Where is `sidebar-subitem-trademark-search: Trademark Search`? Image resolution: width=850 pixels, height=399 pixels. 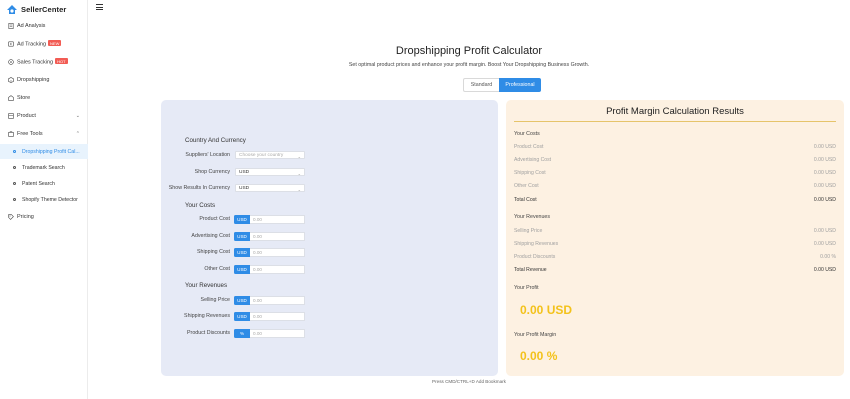
sidebar-subitem-trademark-search: Trademark Search is located at coordinates (44, 167).